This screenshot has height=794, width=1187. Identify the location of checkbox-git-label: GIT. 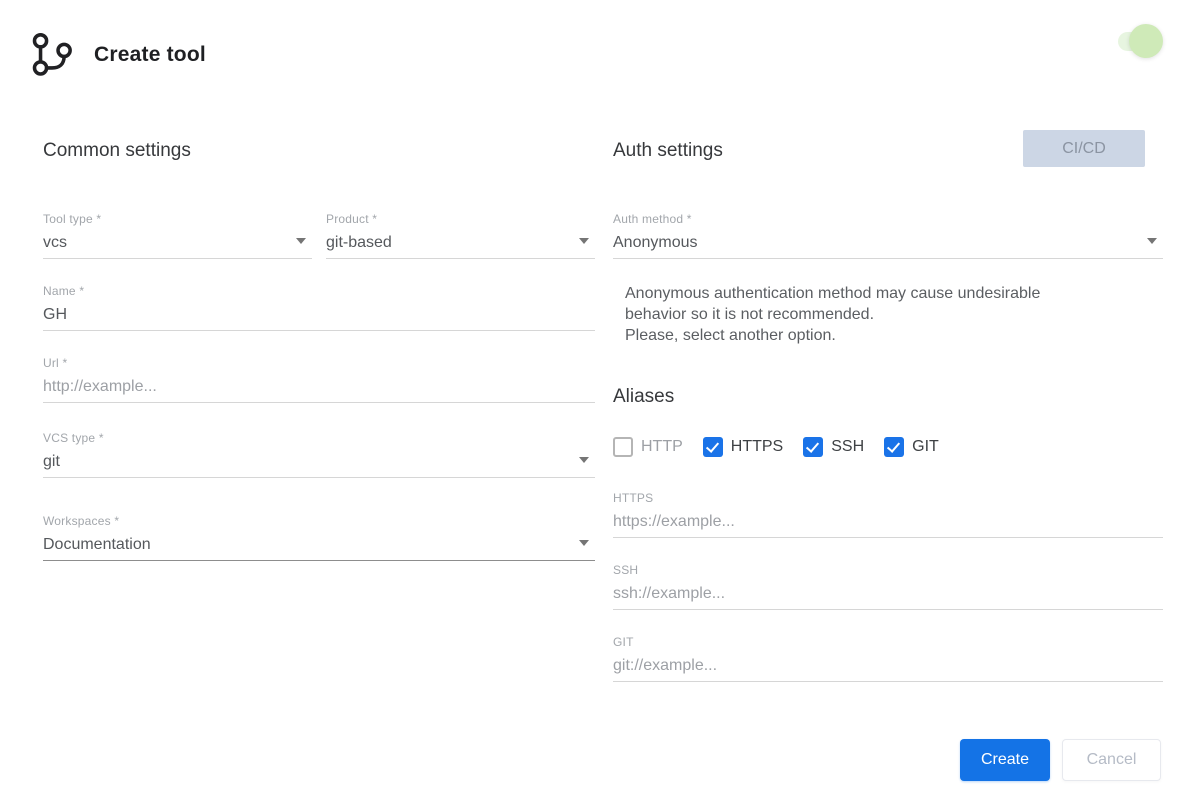
(925, 446).